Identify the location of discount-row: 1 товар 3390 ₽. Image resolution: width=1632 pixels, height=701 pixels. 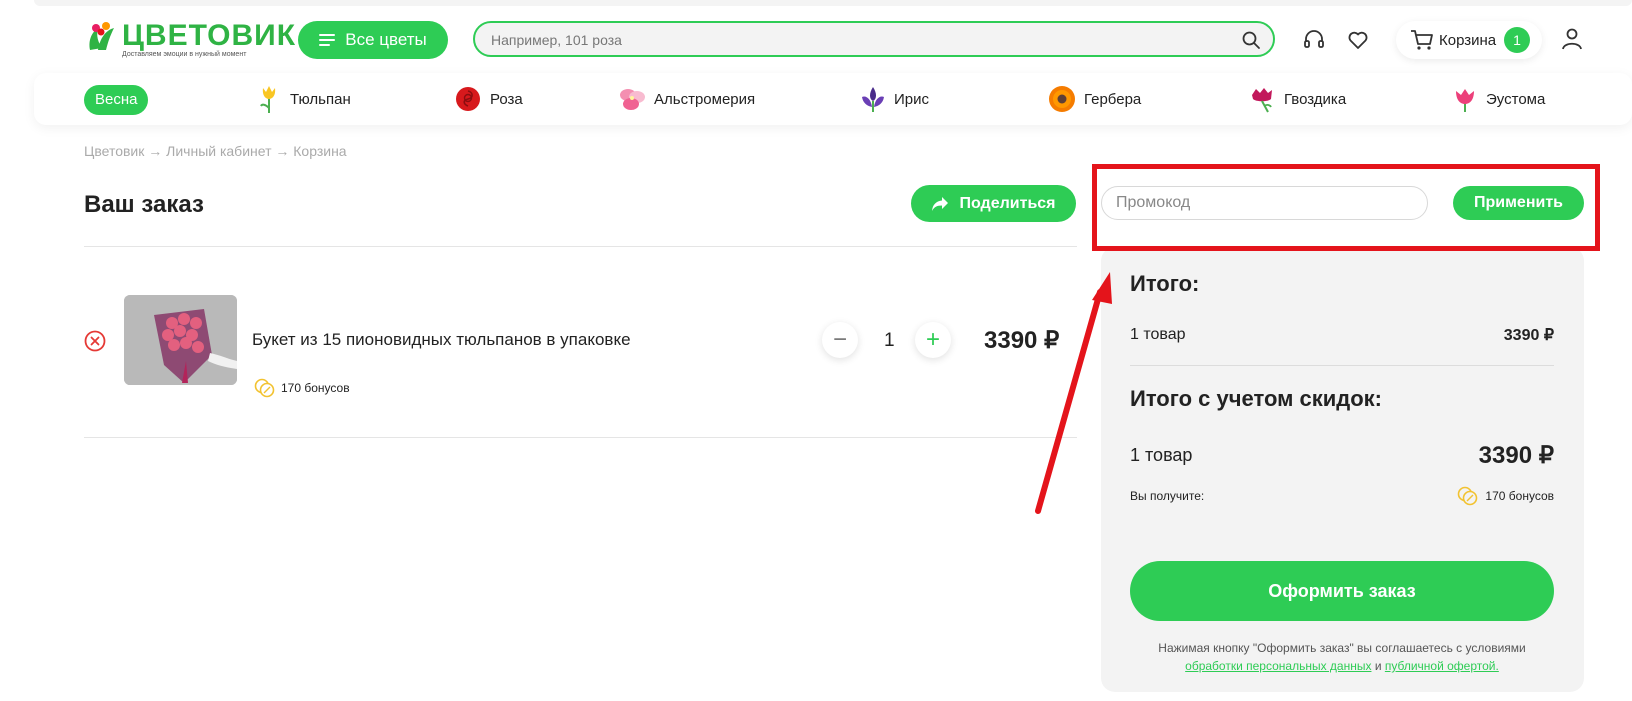
(1342, 455).